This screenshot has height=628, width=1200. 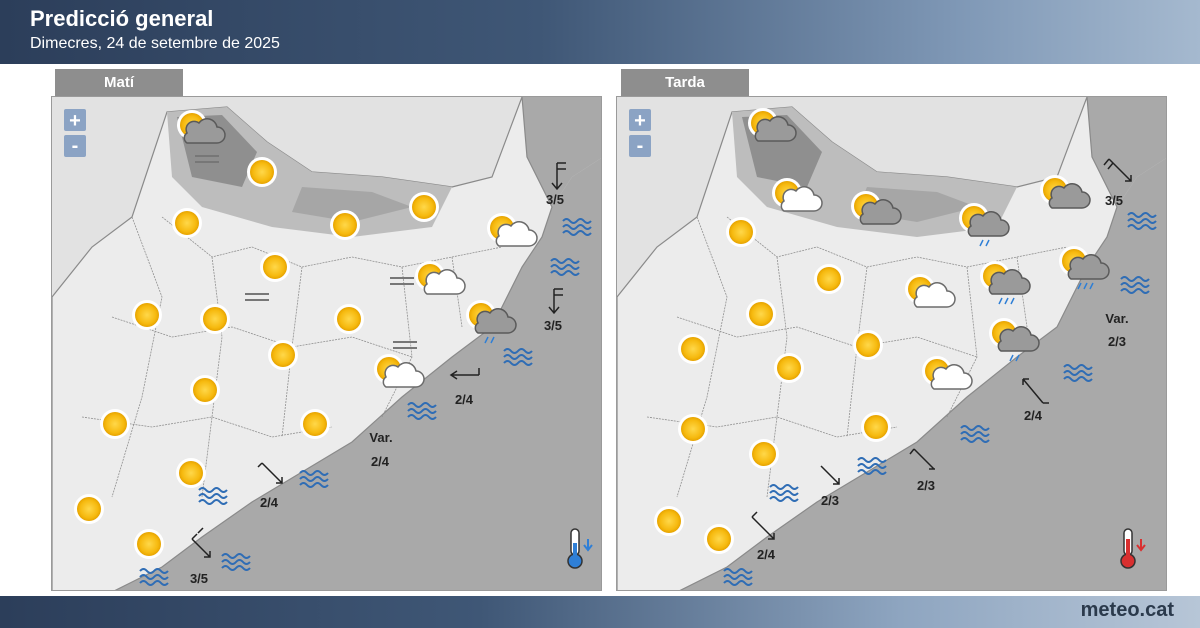 I want to click on tab-mati: Matí, so click(x=119, y=82).